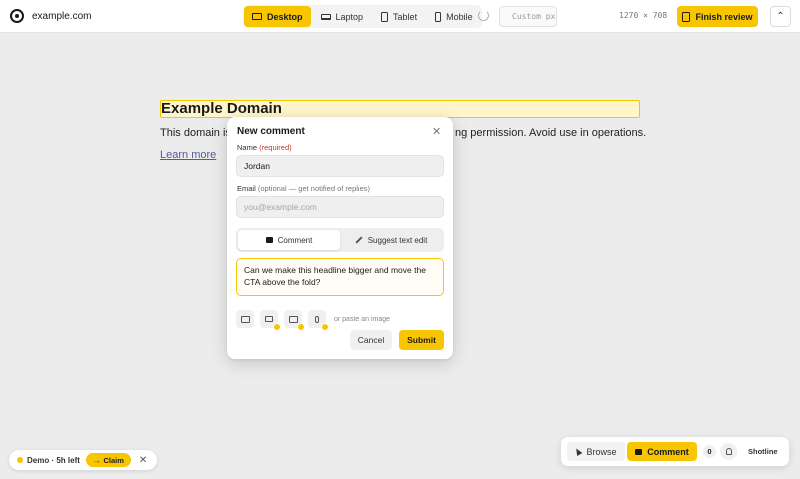 This screenshot has height=479, width=800. Describe the element at coordinates (340, 166) in the screenshot. I see `name-field: Jordan` at that location.